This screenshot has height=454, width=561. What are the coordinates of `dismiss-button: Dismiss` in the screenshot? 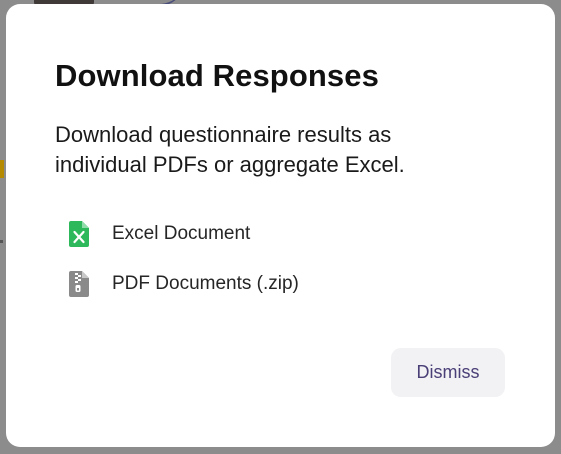 It's located at (448, 372).